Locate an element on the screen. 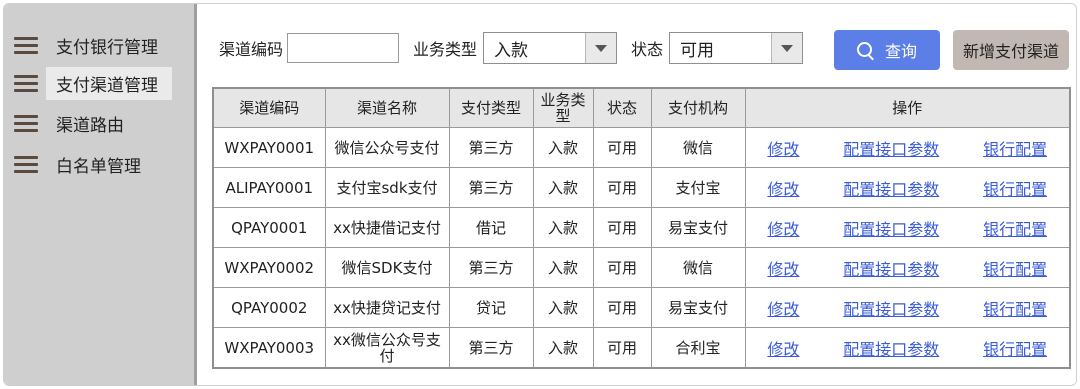  channel-code-cell: WXPAY0002 is located at coordinates (269, 267).